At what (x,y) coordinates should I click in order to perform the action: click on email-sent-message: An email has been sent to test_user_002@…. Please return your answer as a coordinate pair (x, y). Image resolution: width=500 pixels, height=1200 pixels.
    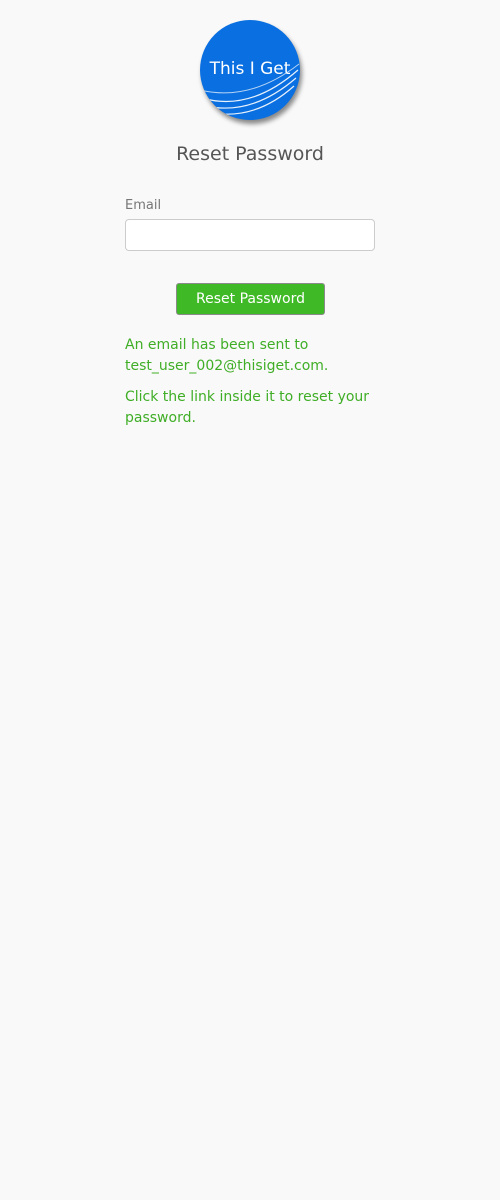
    Looking at the image, I should click on (250, 356).